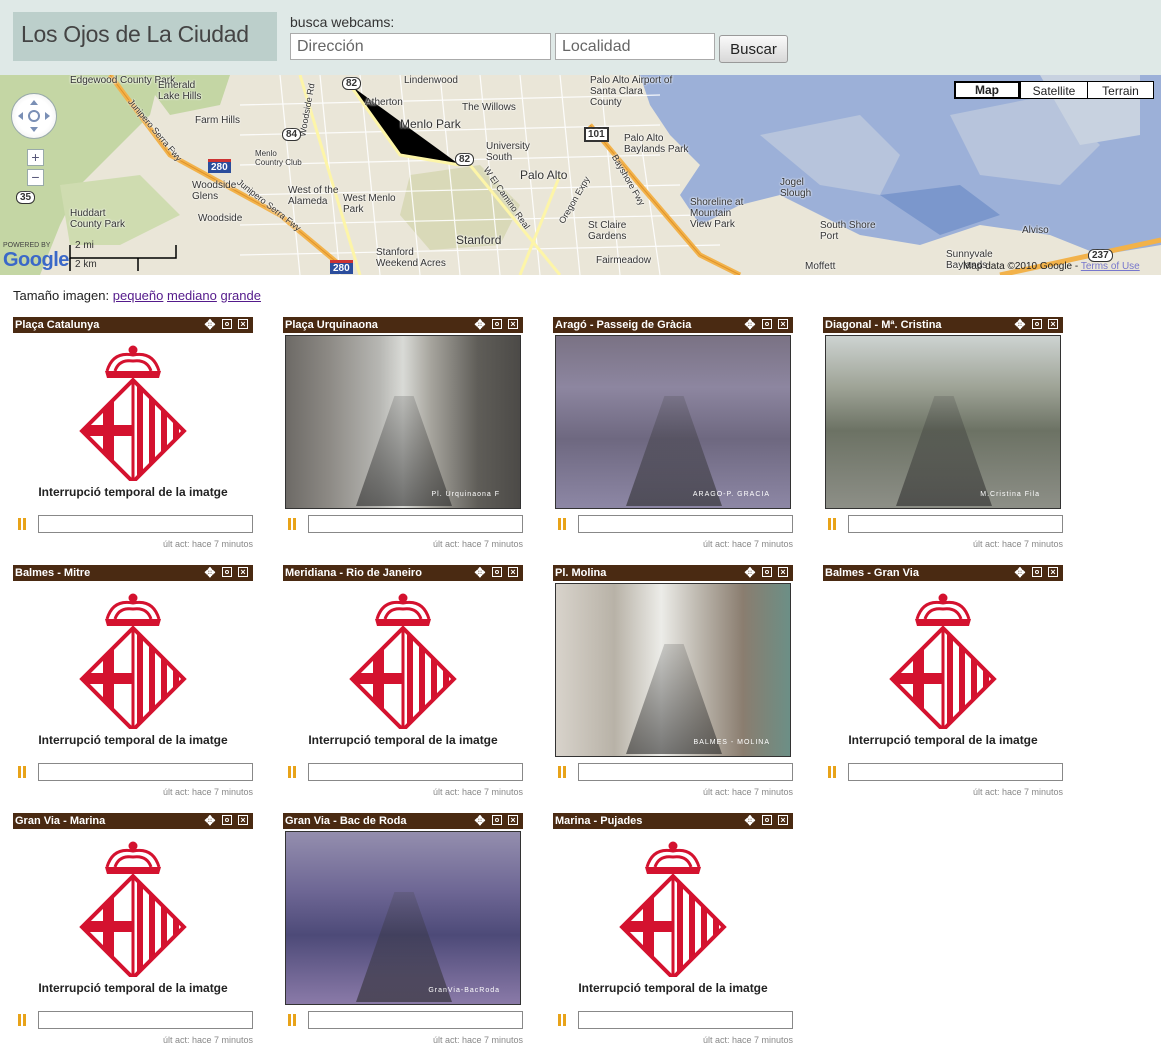  Describe the element at coordinates (943, 422) in the screenshot. I see `webcam-image: M.Cristina Fila` at that location.